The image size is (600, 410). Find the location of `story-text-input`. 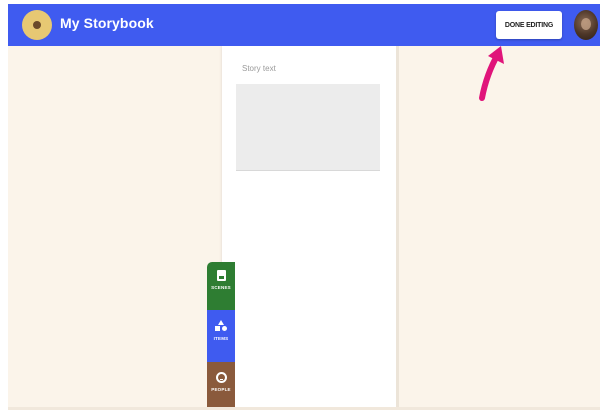

story-text-input is located at coordinates (308, 127).